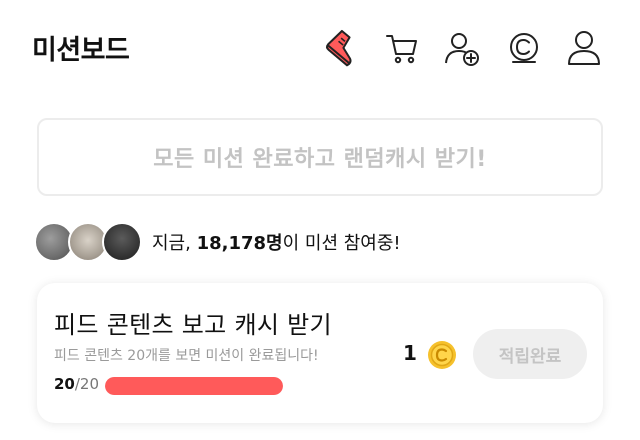 Image resolution: width=640 pixels, height=440 pixels. What do you see at coordinates (81, 50) in the screenshot?
I see `page-title: 미션보드` at bounding box center [81, 50].